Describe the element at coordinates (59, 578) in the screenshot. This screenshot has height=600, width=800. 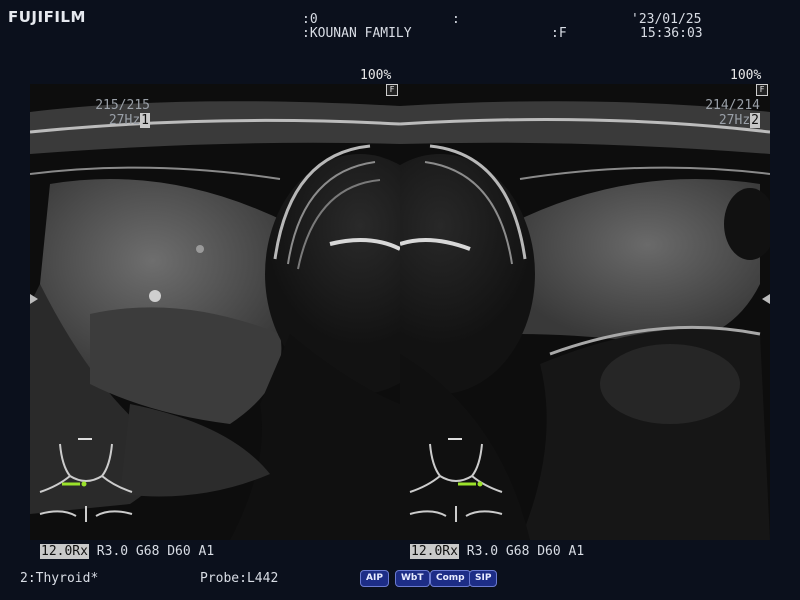
I see `exam-preset: 2:Thyroid*` at that location.